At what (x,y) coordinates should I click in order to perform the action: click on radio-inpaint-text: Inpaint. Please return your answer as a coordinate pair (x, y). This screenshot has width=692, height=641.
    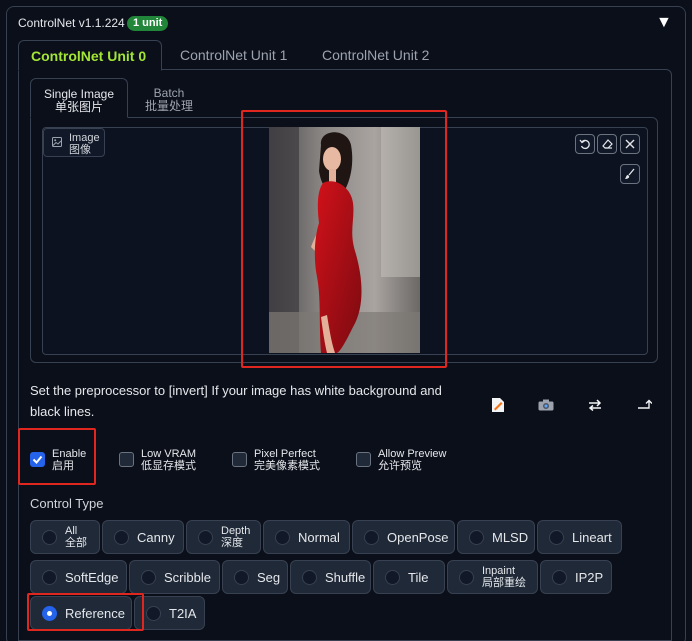
    Looking at the image, I should click on (499, 571).